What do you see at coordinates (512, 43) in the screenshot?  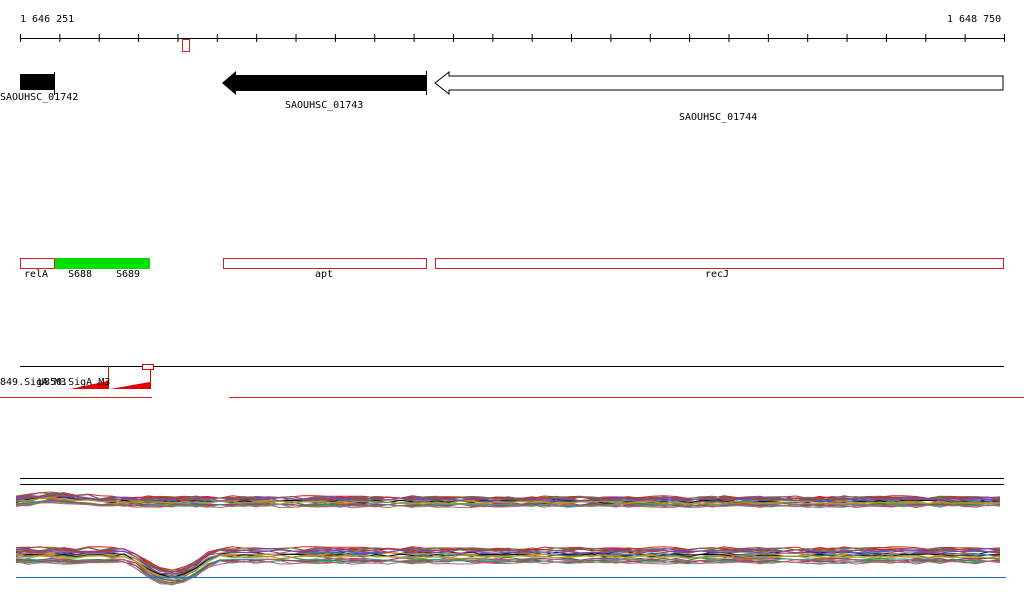 I see `ruler-axis` at bounding box center [512, 43].